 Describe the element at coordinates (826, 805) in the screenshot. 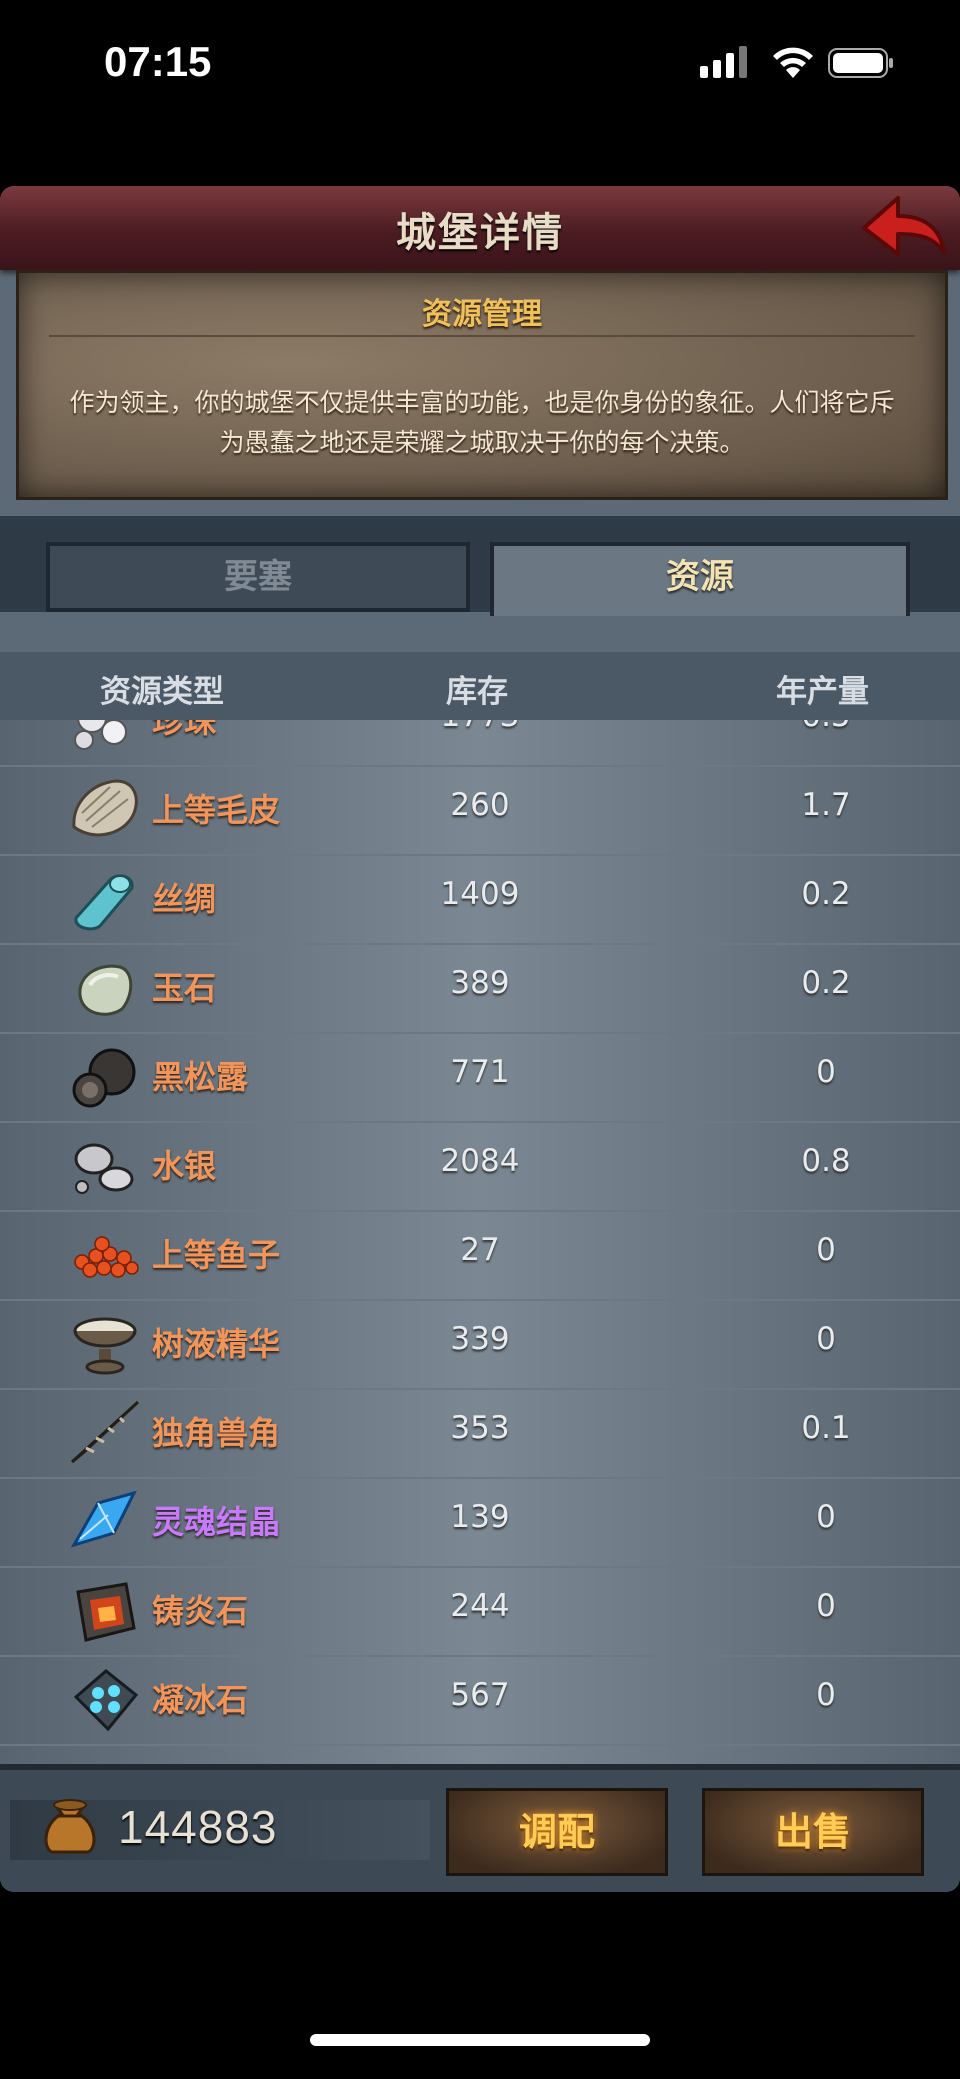

I see `resource-annual: 1.7` at that location.